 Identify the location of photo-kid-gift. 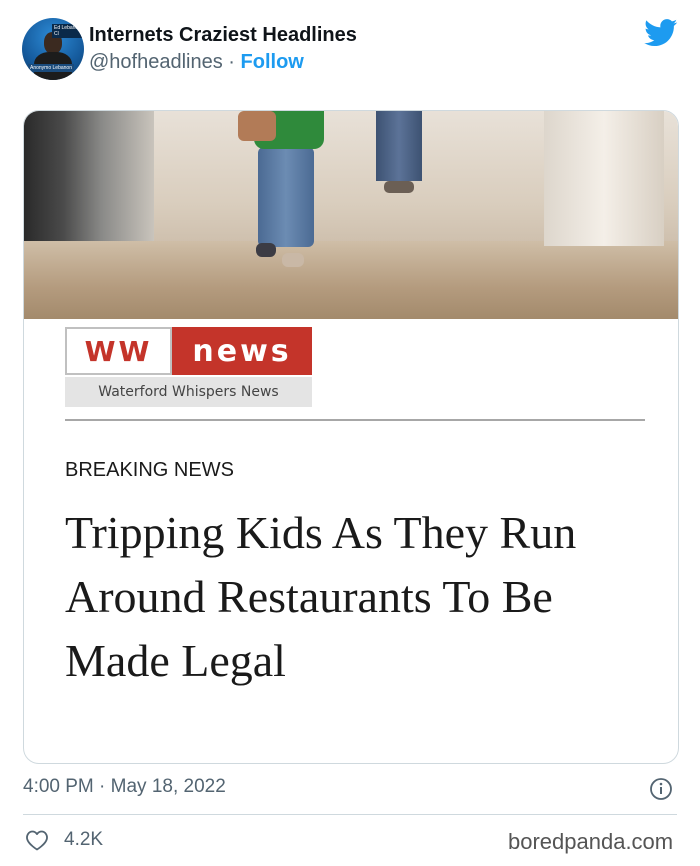
(257, 126).